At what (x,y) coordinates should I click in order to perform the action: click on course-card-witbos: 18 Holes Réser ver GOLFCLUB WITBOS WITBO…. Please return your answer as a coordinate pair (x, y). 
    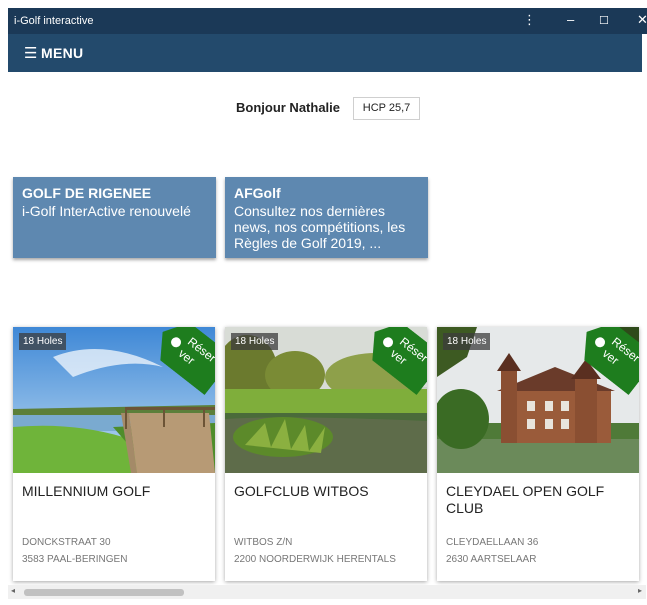
    Looking at the image, I should click on (326, 454).